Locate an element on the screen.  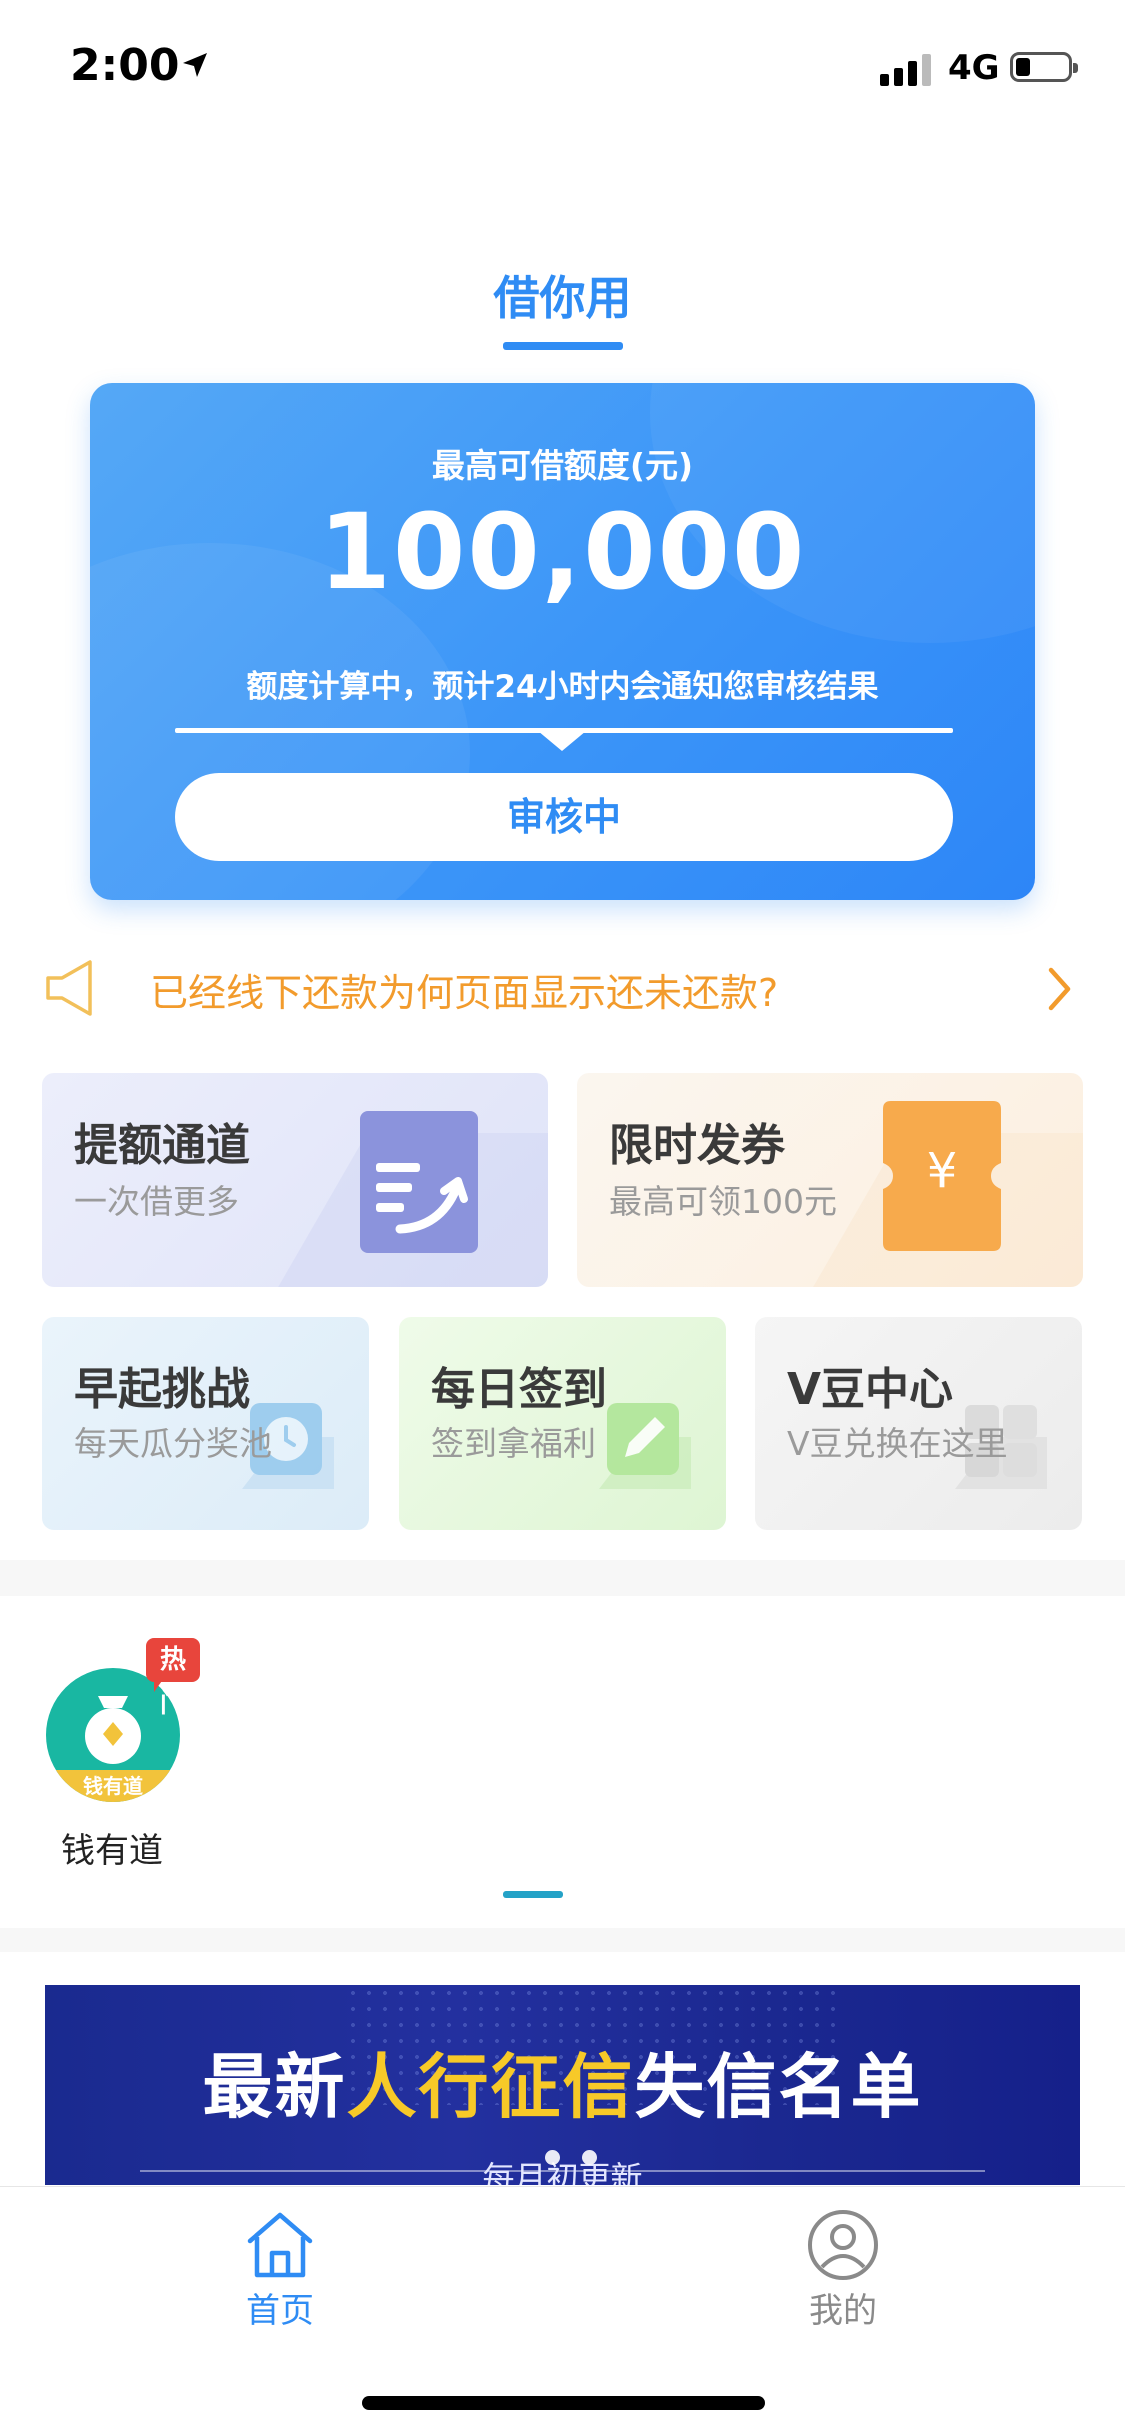
tile-subtitle: 每天瓜分奖池 is located at coordinates (173, 1443).